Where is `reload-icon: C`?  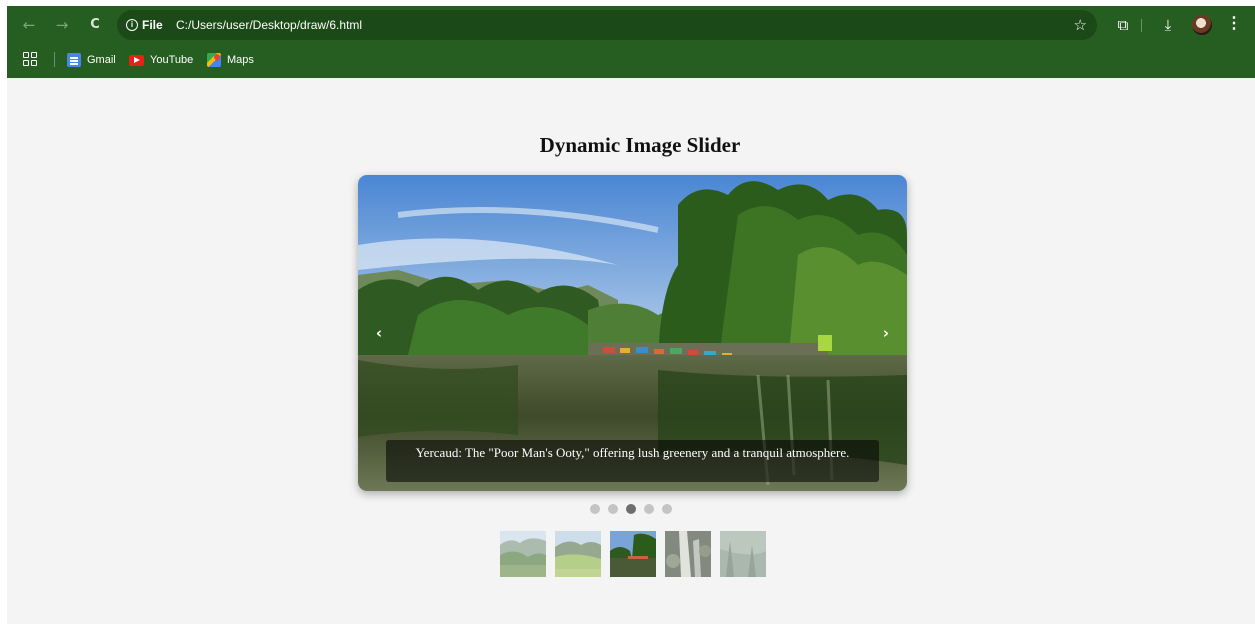
reload-icon: C is located at coordinates (95, 25).